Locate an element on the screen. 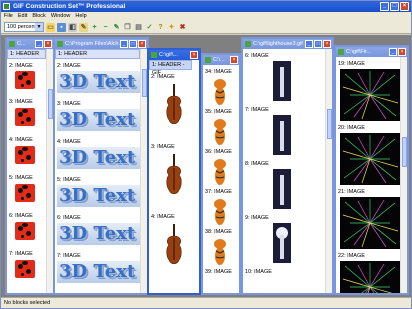 The image size is (412, 309). scrollbar-thumb is located at coordinates (329, 124).